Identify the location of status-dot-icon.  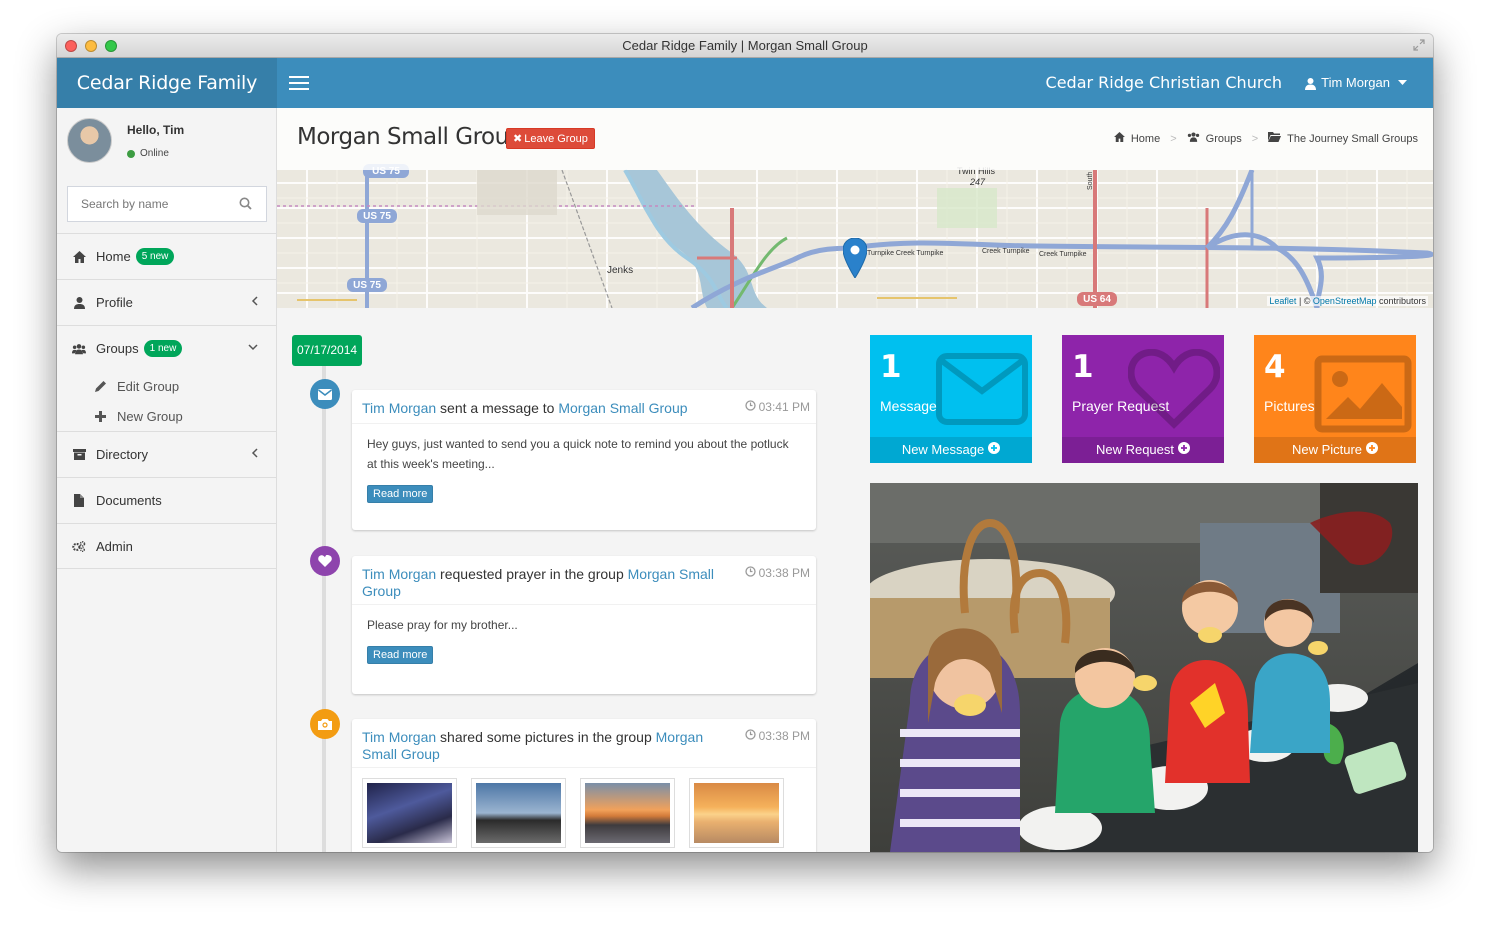
(131, 153).